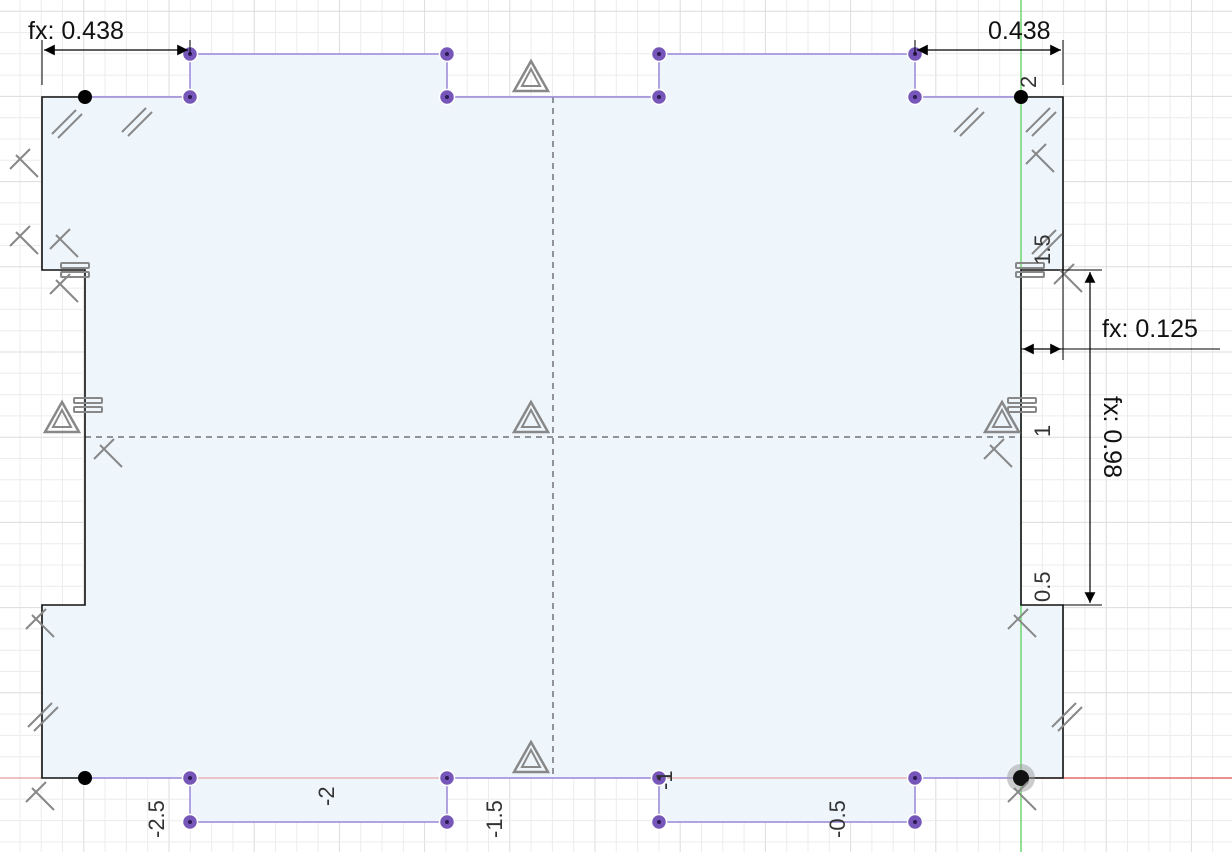  What do you see at coordinates (1150, 329) in the screenshot?
I see `dimension-right-notch-label: fx: 0.125` at bounding box center [1150, 329].